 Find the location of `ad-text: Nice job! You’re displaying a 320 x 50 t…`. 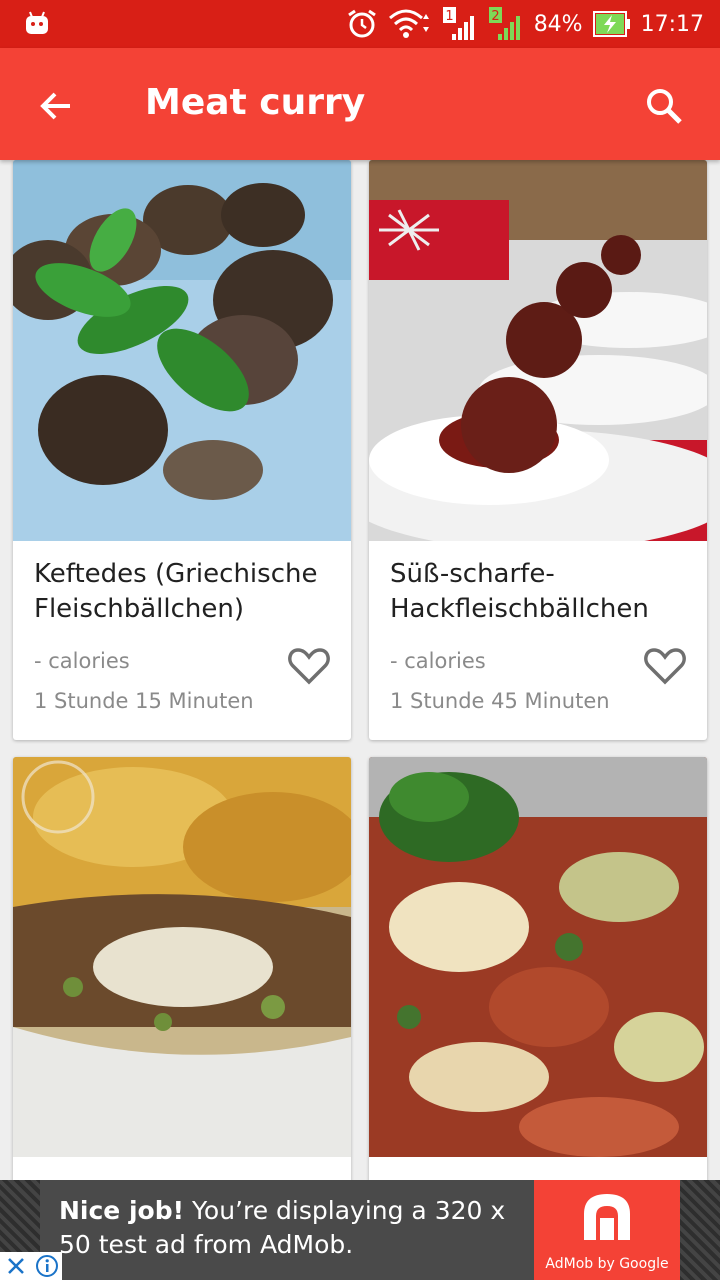

ad-text: Nice job! You’re displaying a 320 x 50 t… is located at coordinates (294, 1228).